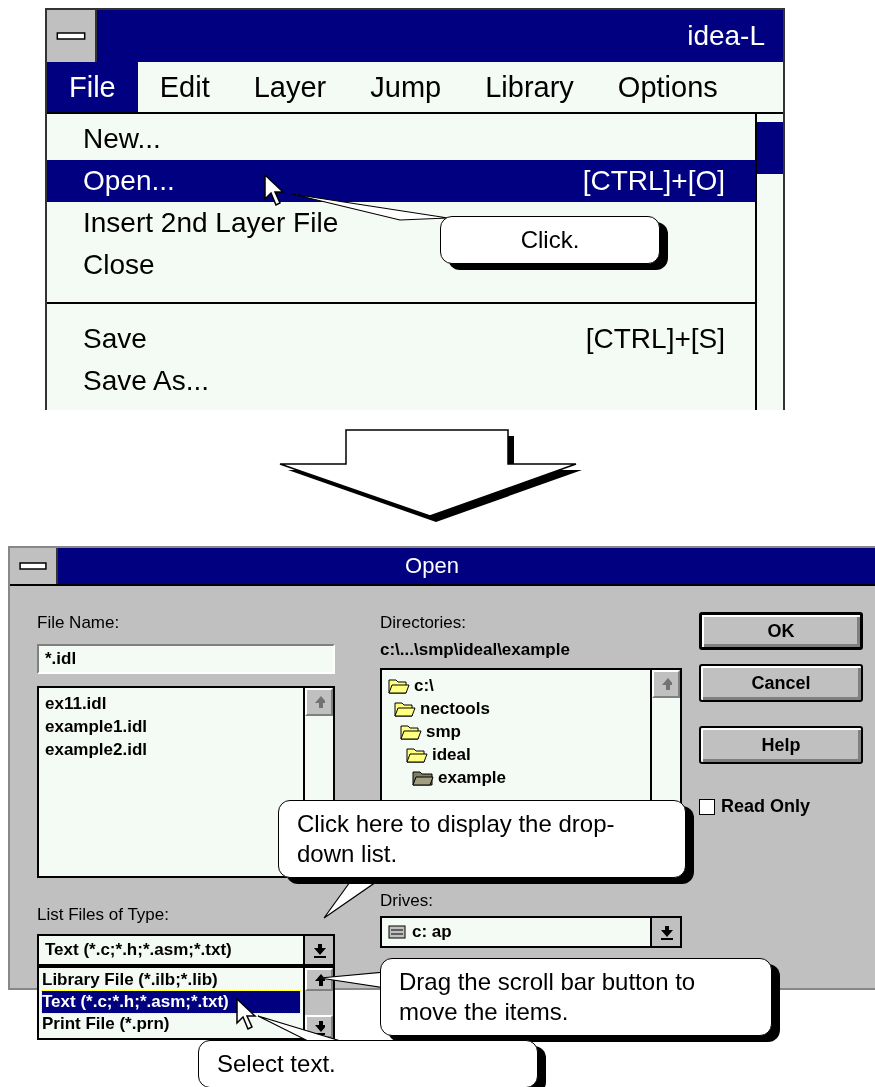 The height and width of the screenshot is (1087, 875). What do you see at coordinates (667, 87) in the screenshot?
I see `menu-bar-item: Options` at bounding box center [667, 87].